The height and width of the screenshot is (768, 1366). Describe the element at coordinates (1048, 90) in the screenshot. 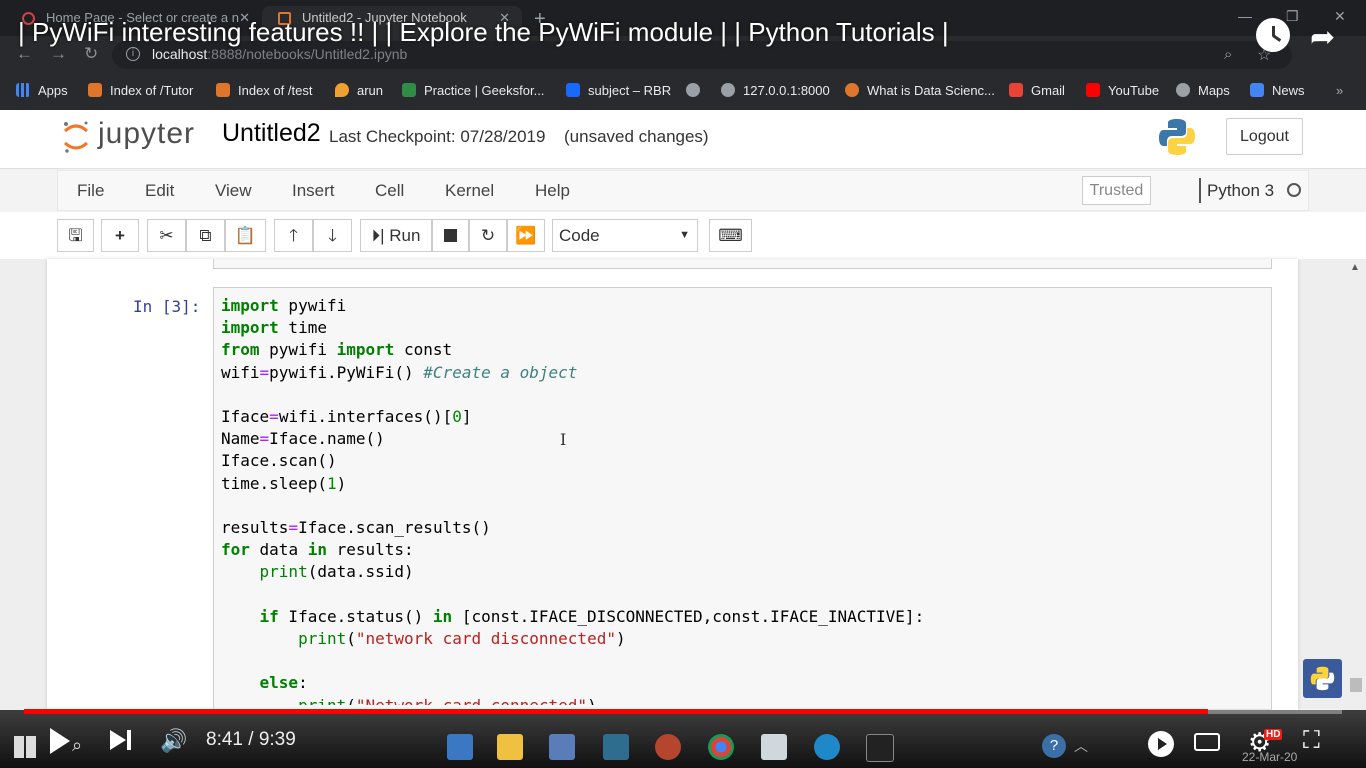

I see `bookmark-label: Gmail` at that location.